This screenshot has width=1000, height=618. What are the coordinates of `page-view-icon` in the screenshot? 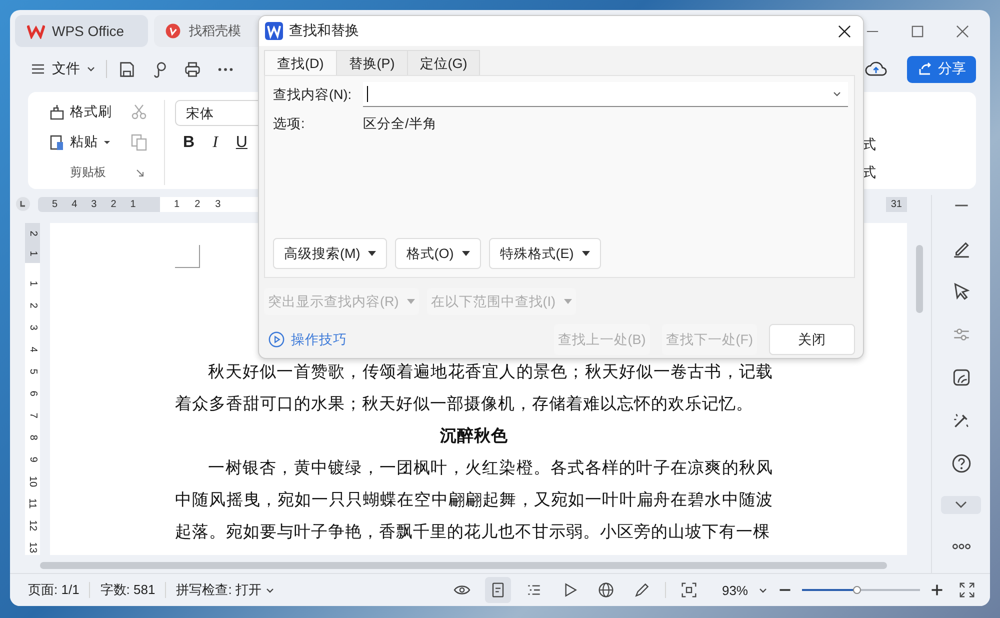 It's located at (497, 590).